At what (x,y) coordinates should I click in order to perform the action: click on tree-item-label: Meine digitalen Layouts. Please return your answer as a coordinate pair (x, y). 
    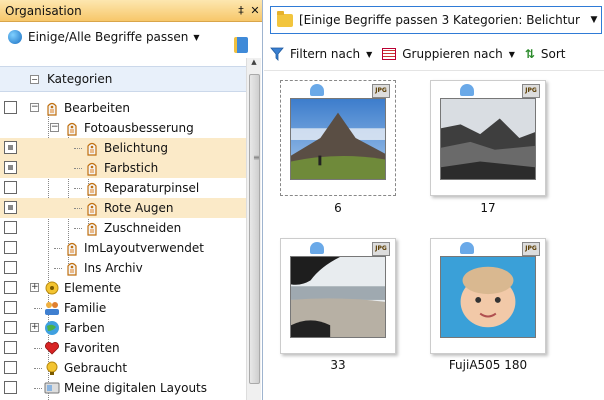
    Looking at the image, I should click on (136, 388).